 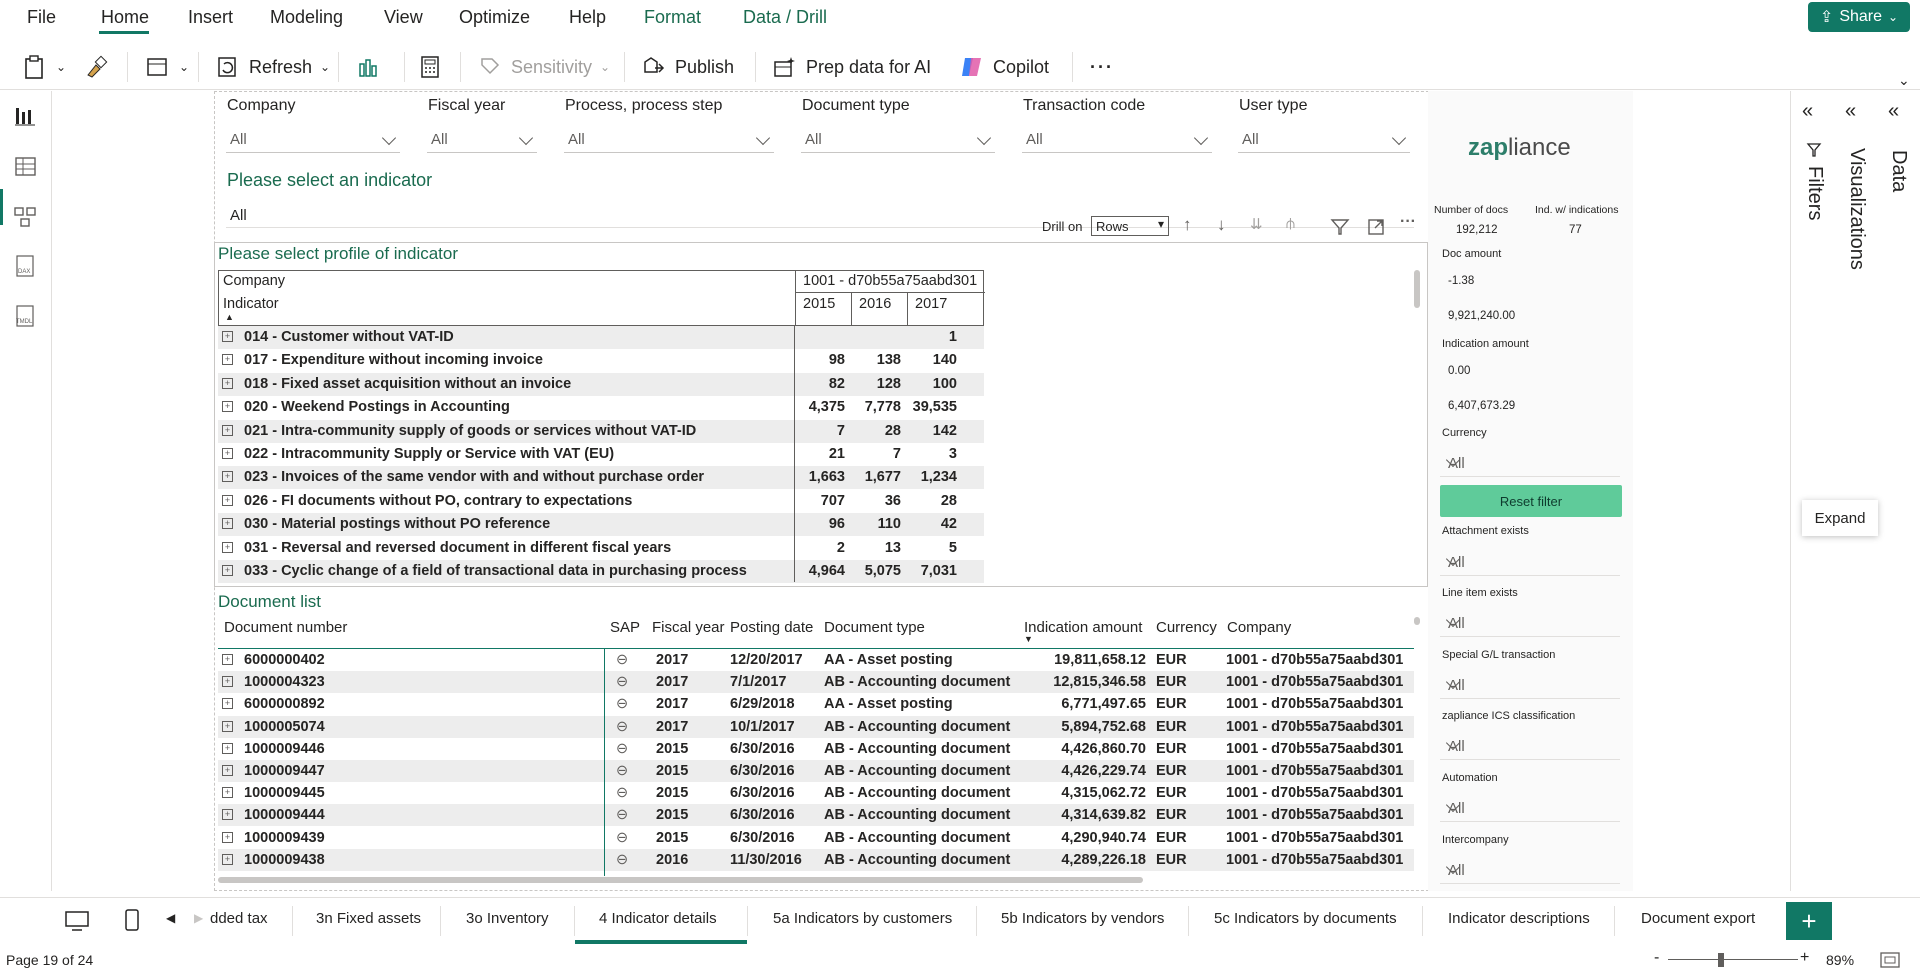 What do you see at coordinates (1130, 226) in the screenshot?
I see `drill-on-select: Rows ▾` at bounding box center [1130, 226].